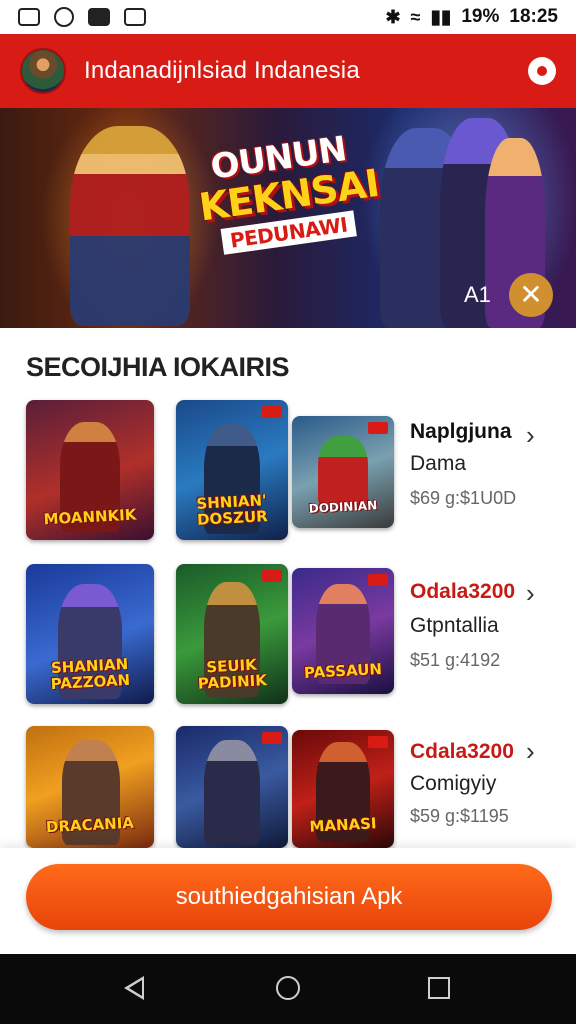  I want to click on game-category: Dama, so click(438, 463).